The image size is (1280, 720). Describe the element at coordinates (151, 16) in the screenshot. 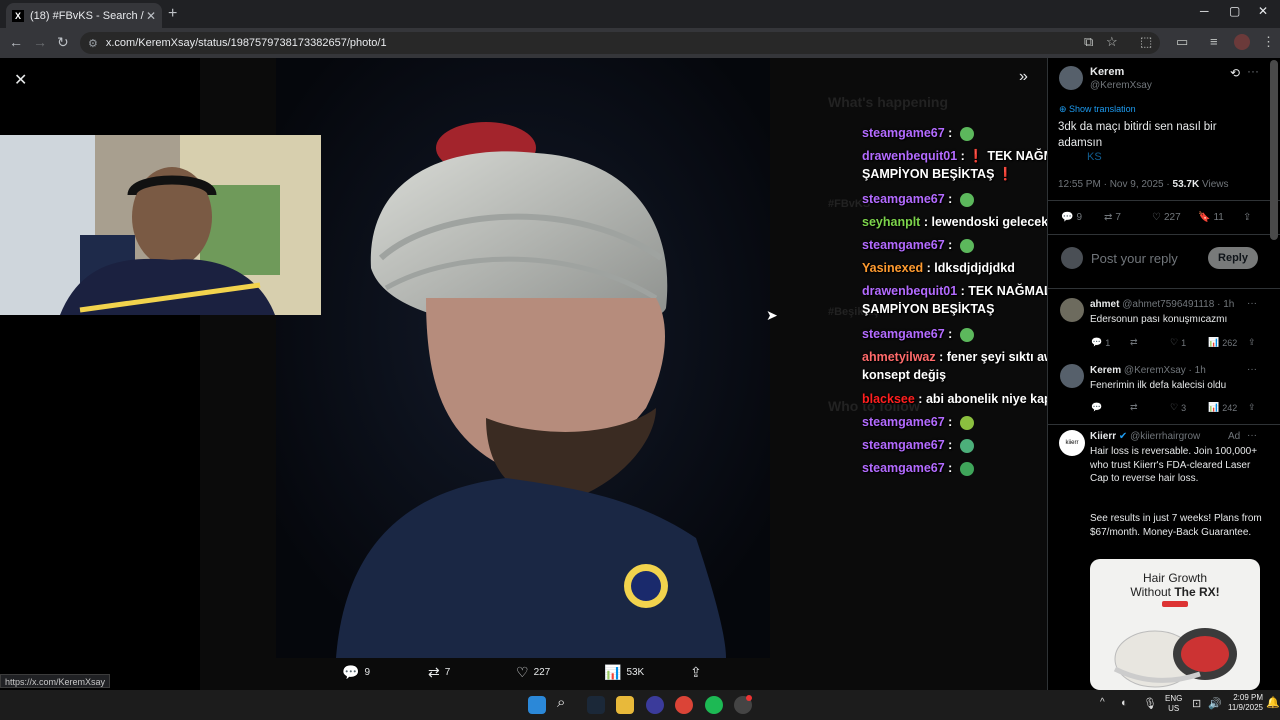

I see `close-tab-icon: ✕` at that location.